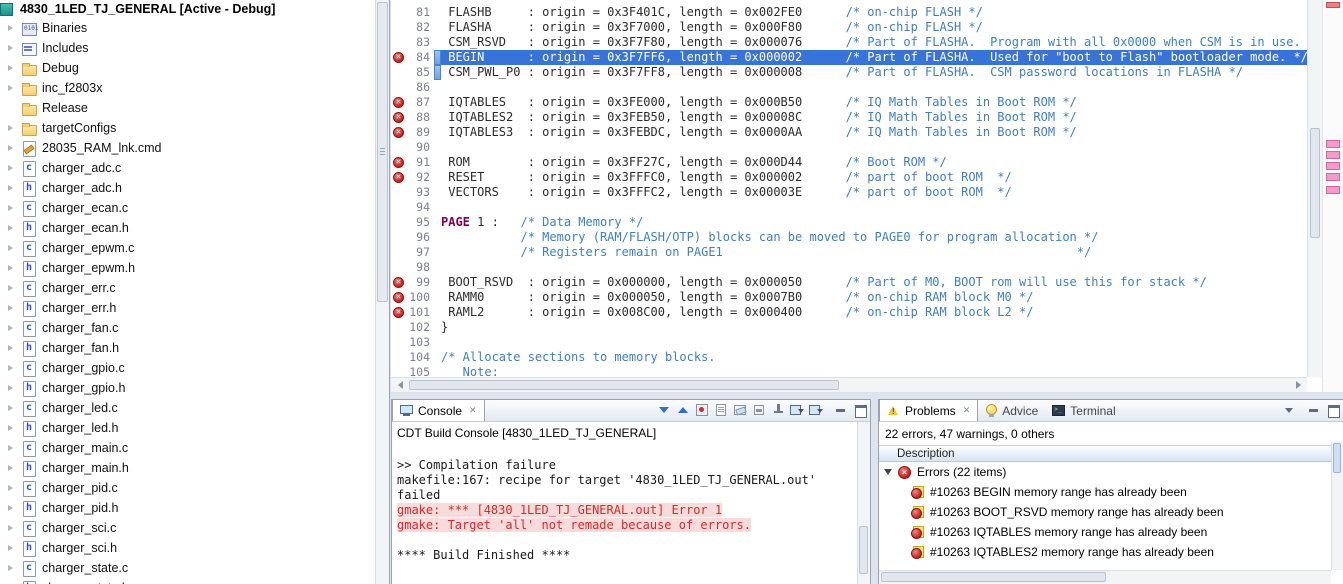  What do you see at coordinates (849, 384) in the screenshot?
I see `editor-horizontal-scrollbar` at bounding box center [849, 384].